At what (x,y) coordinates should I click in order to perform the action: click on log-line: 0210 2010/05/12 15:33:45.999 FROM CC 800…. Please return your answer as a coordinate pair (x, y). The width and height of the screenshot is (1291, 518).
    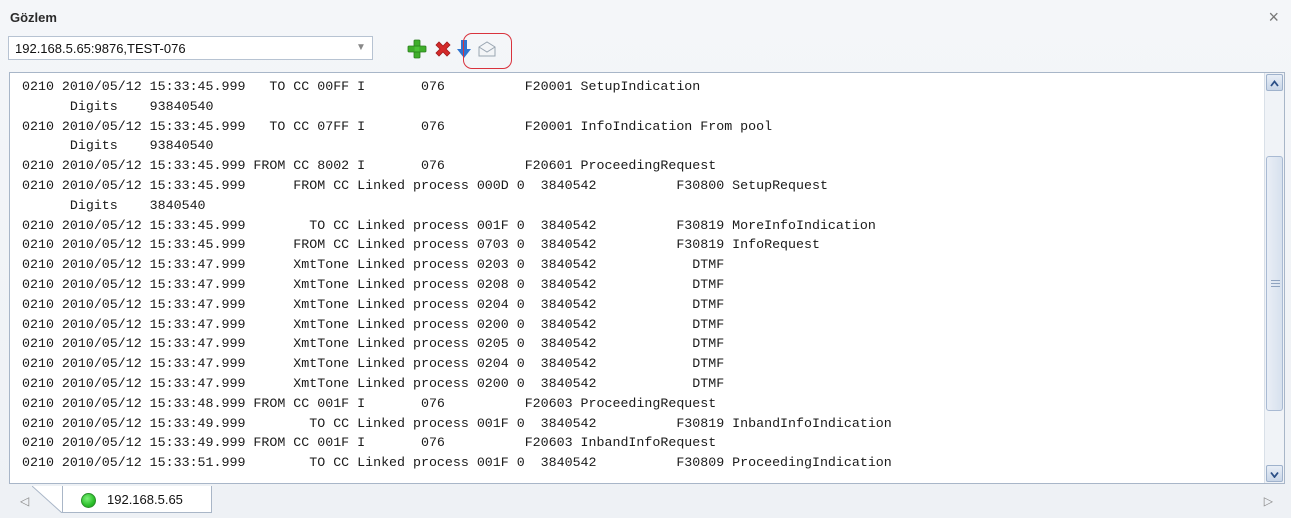
    Looking at the image, I should click on (369, 166).